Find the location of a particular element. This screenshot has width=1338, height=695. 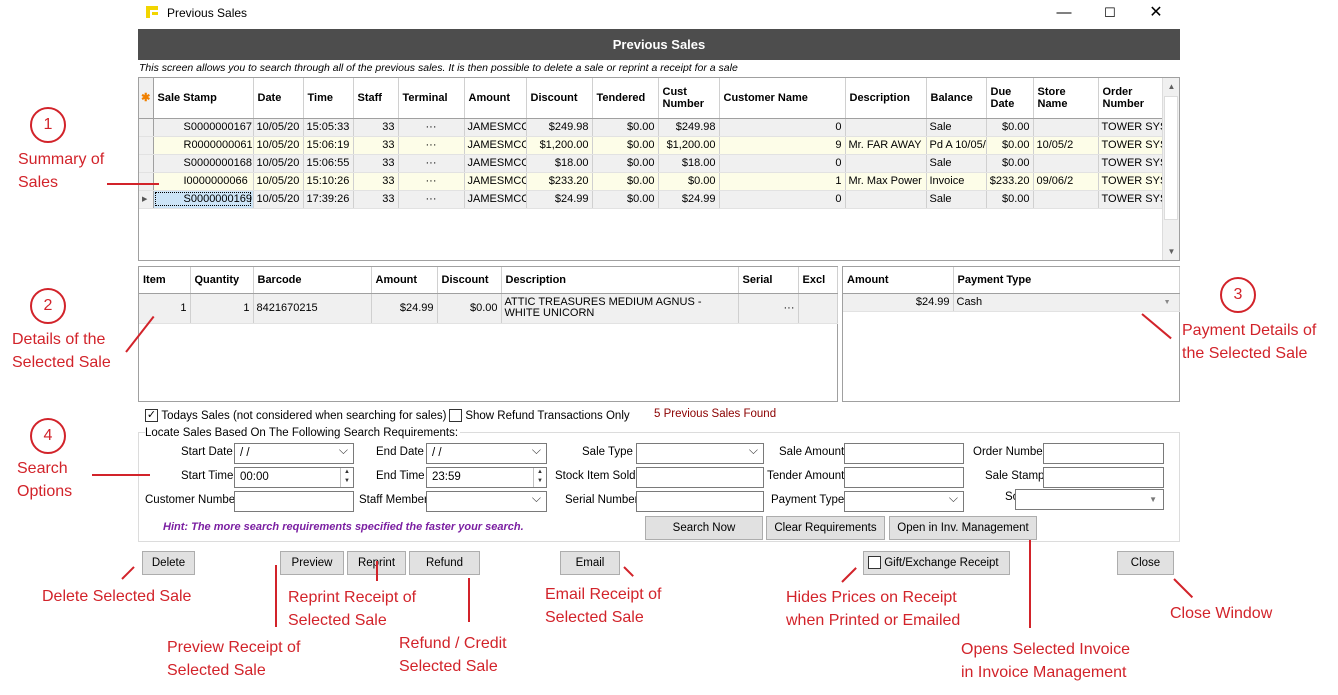

checkbox-checked-icon: ✓ is located at coordinates (151, 416).